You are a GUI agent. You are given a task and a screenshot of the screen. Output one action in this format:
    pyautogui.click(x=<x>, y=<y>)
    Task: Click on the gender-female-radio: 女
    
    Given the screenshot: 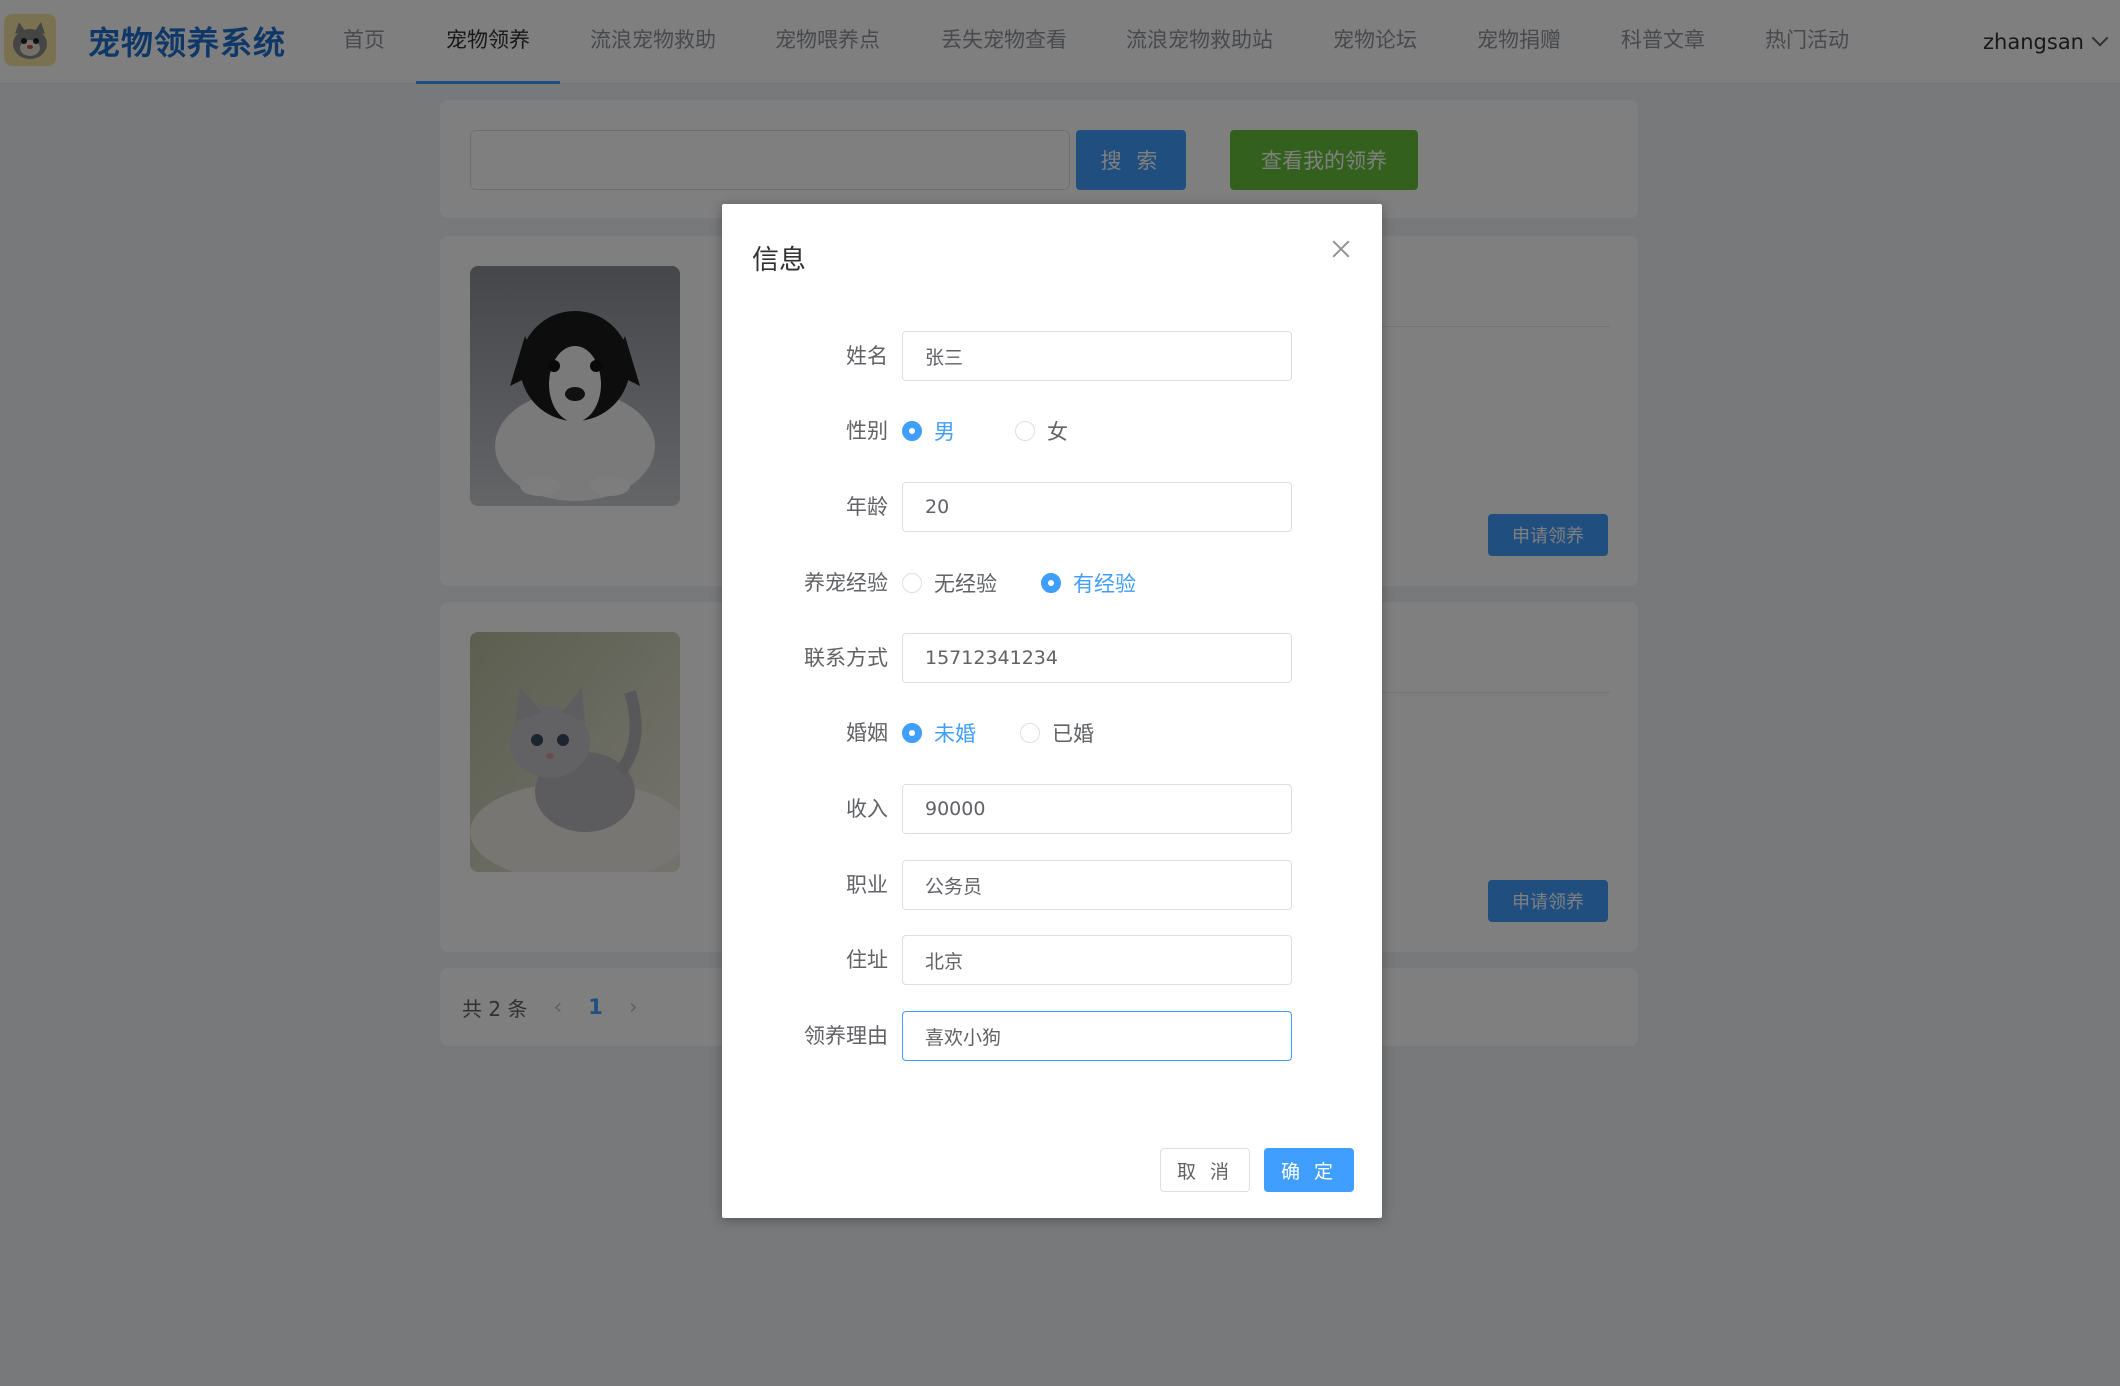 What is the action you would take?
    pyautogui.click(x=1041, y=431)
    